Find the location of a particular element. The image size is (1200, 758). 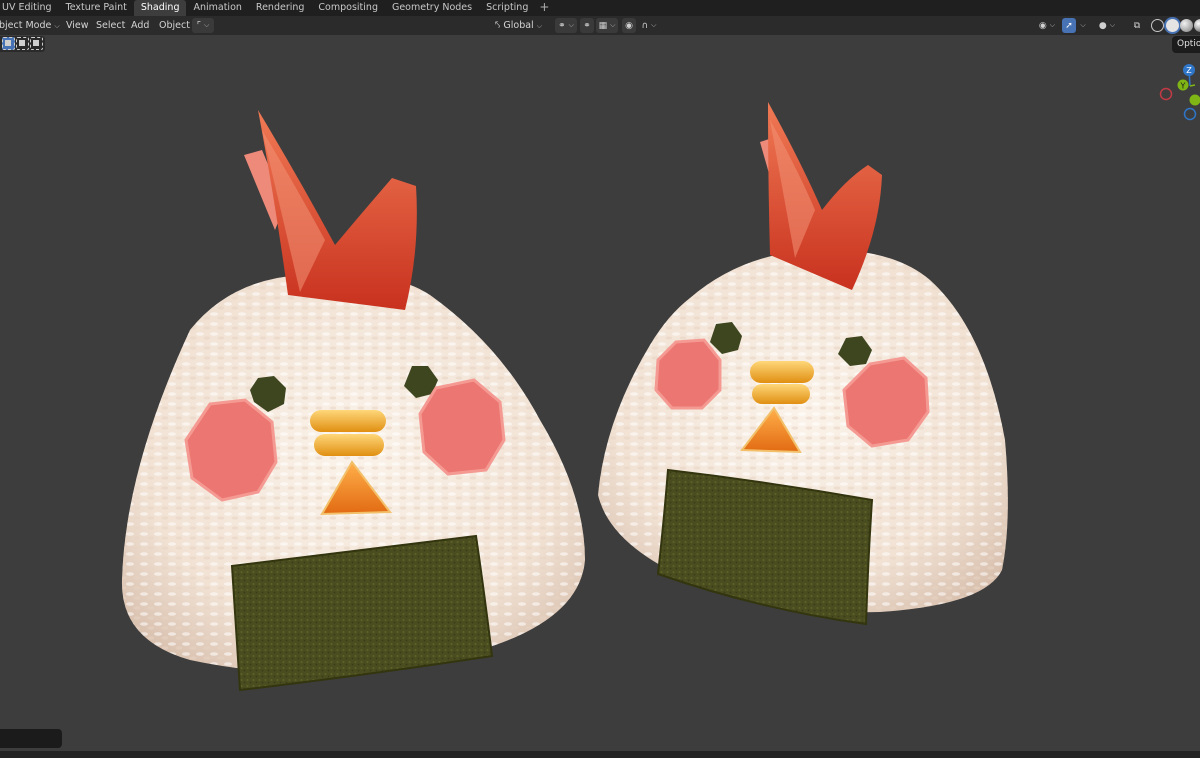

mode-label: bject Mode is located at coordinates (26, 25).